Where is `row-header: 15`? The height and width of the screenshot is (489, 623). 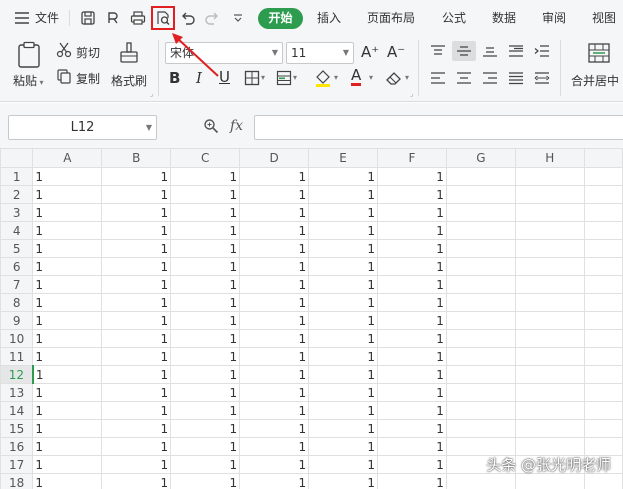 row-header: 15 is located at coordinates (17, 428).